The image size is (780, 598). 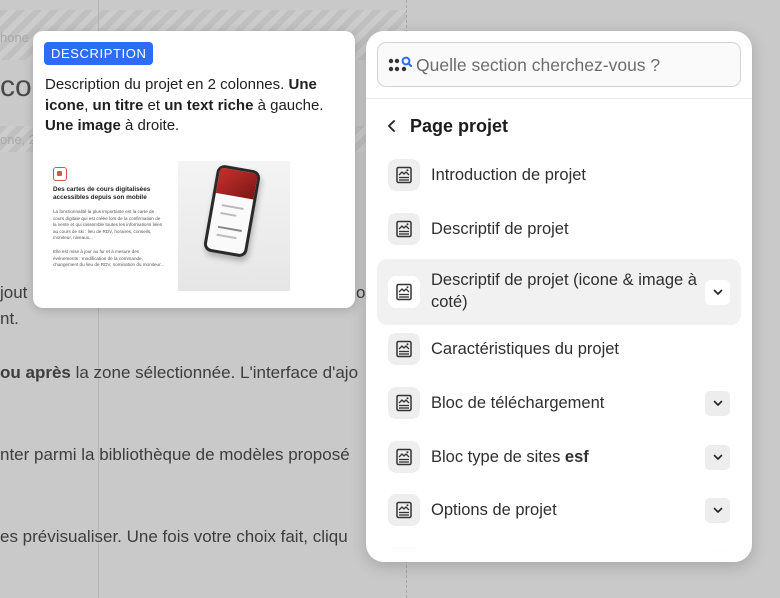 I want to click on preview-desc-text: ,, so click(x=88, y=105).